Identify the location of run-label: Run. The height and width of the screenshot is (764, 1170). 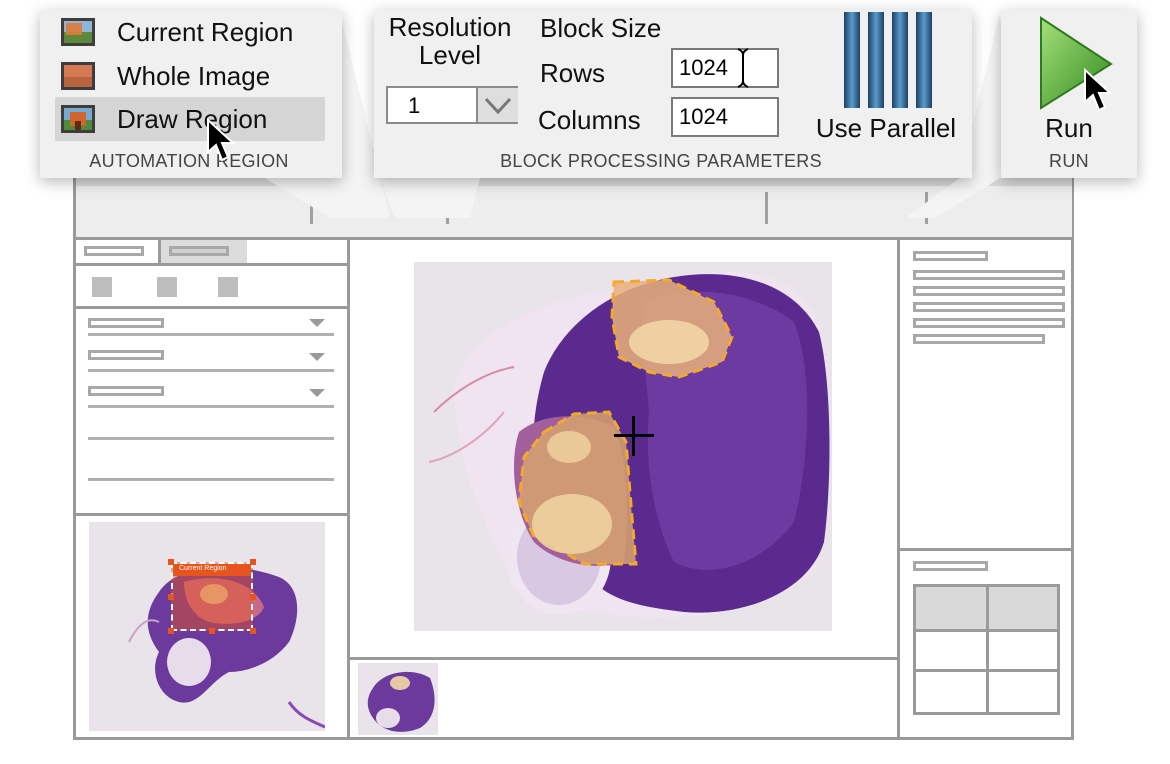
(1069, 128).